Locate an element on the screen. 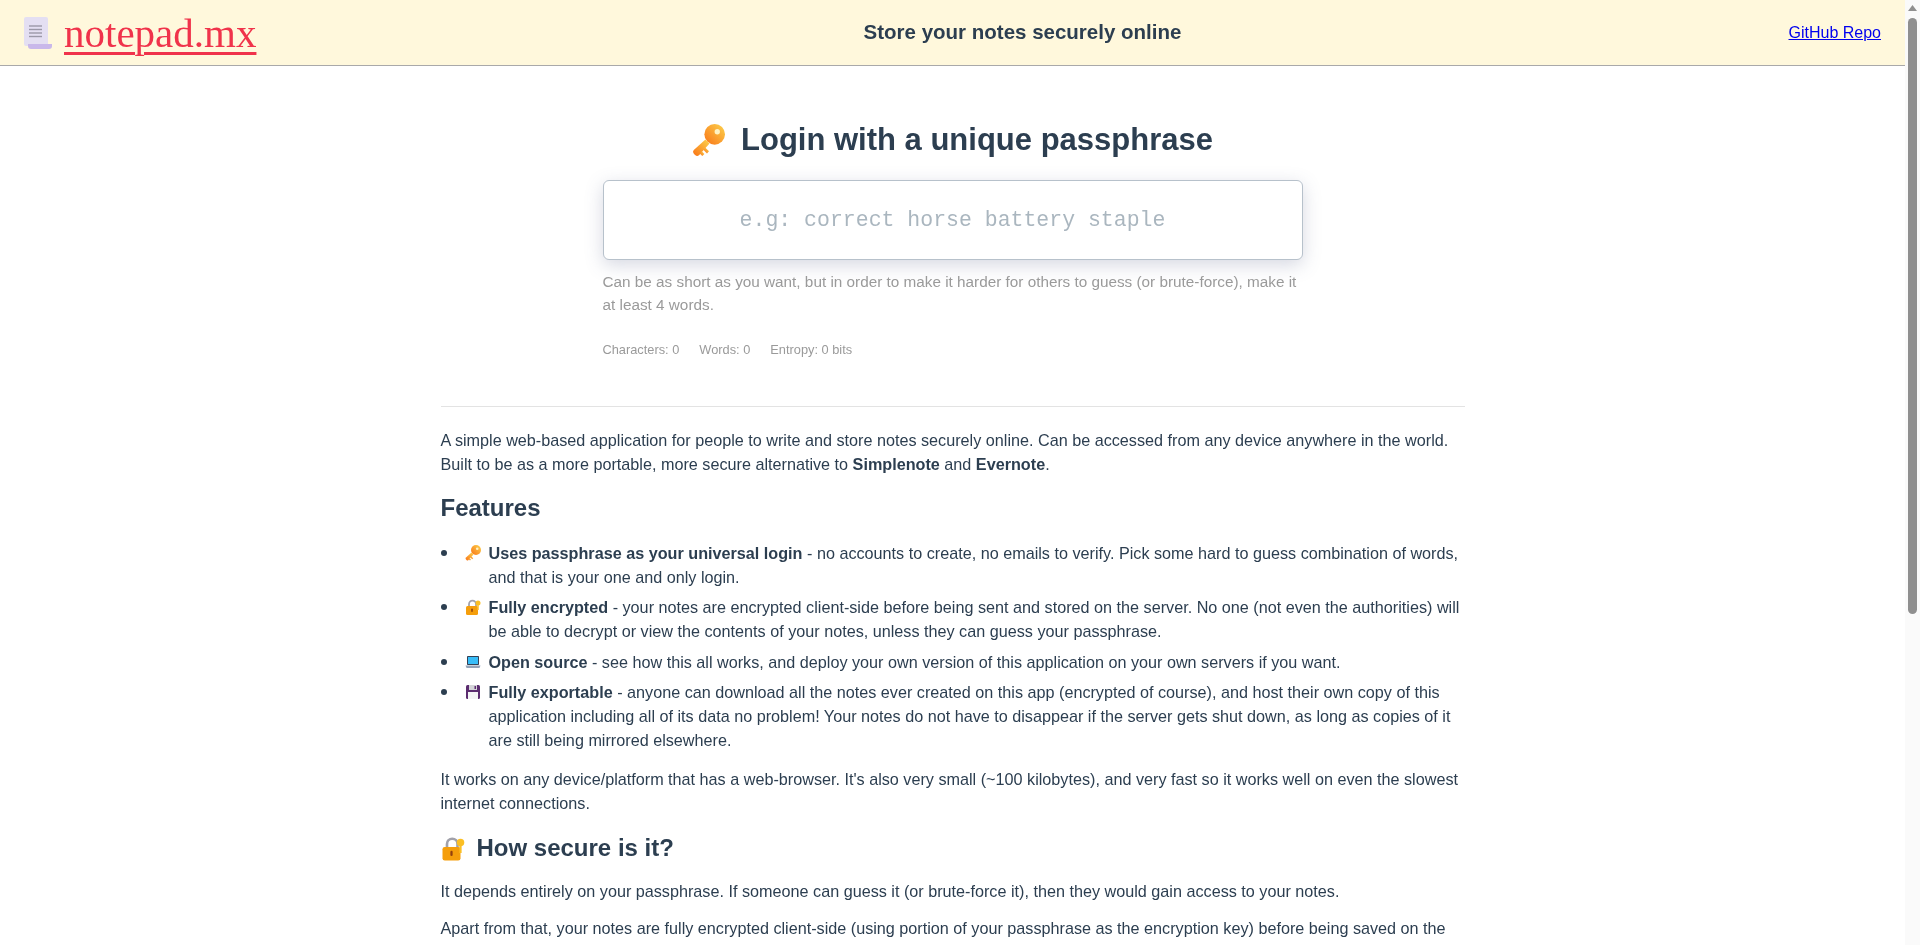  feature-text: Uses passphrase as your universal login - no accounts to create, no emails to verify. Pick some hard to guess combination of words, and that is your one and only login. is located at coordinates (974, 565).